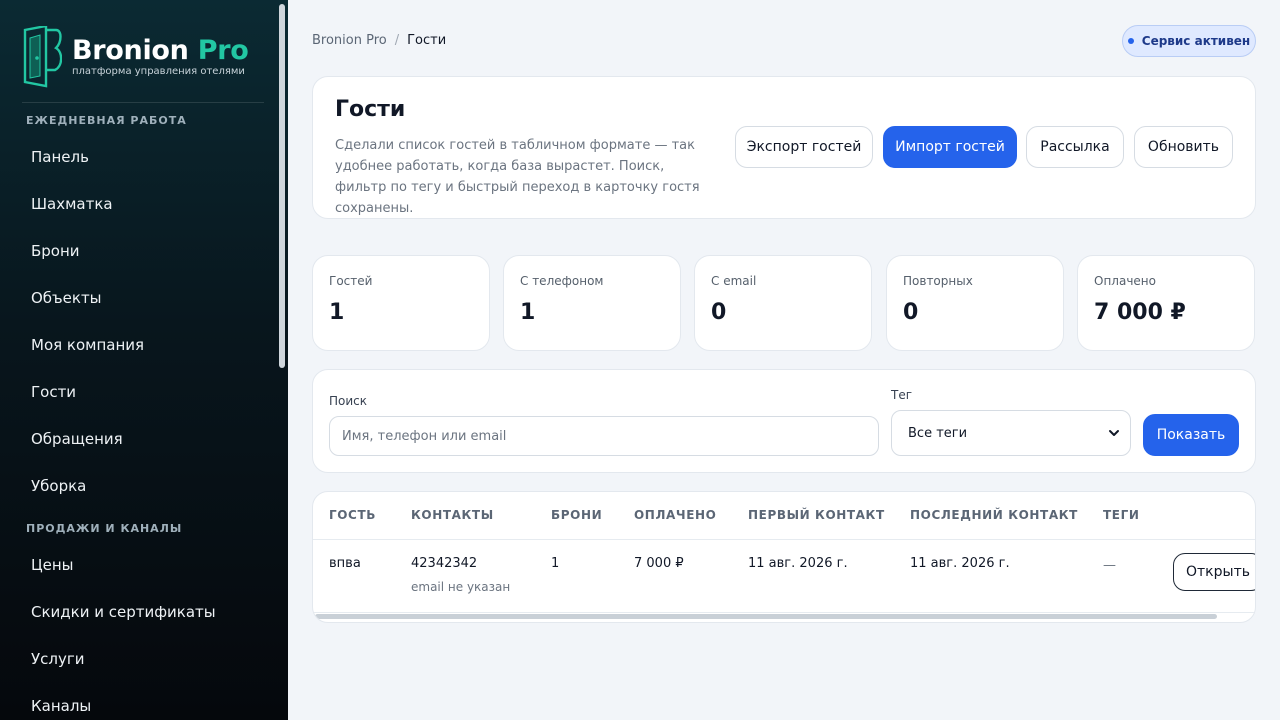 Image resolution: width=1280 pixels, height=720 pixels. What do you see at coordinates (348, 401) in the screenshot?
I see `search-label: Поиск` at bounding box center [348, 401].